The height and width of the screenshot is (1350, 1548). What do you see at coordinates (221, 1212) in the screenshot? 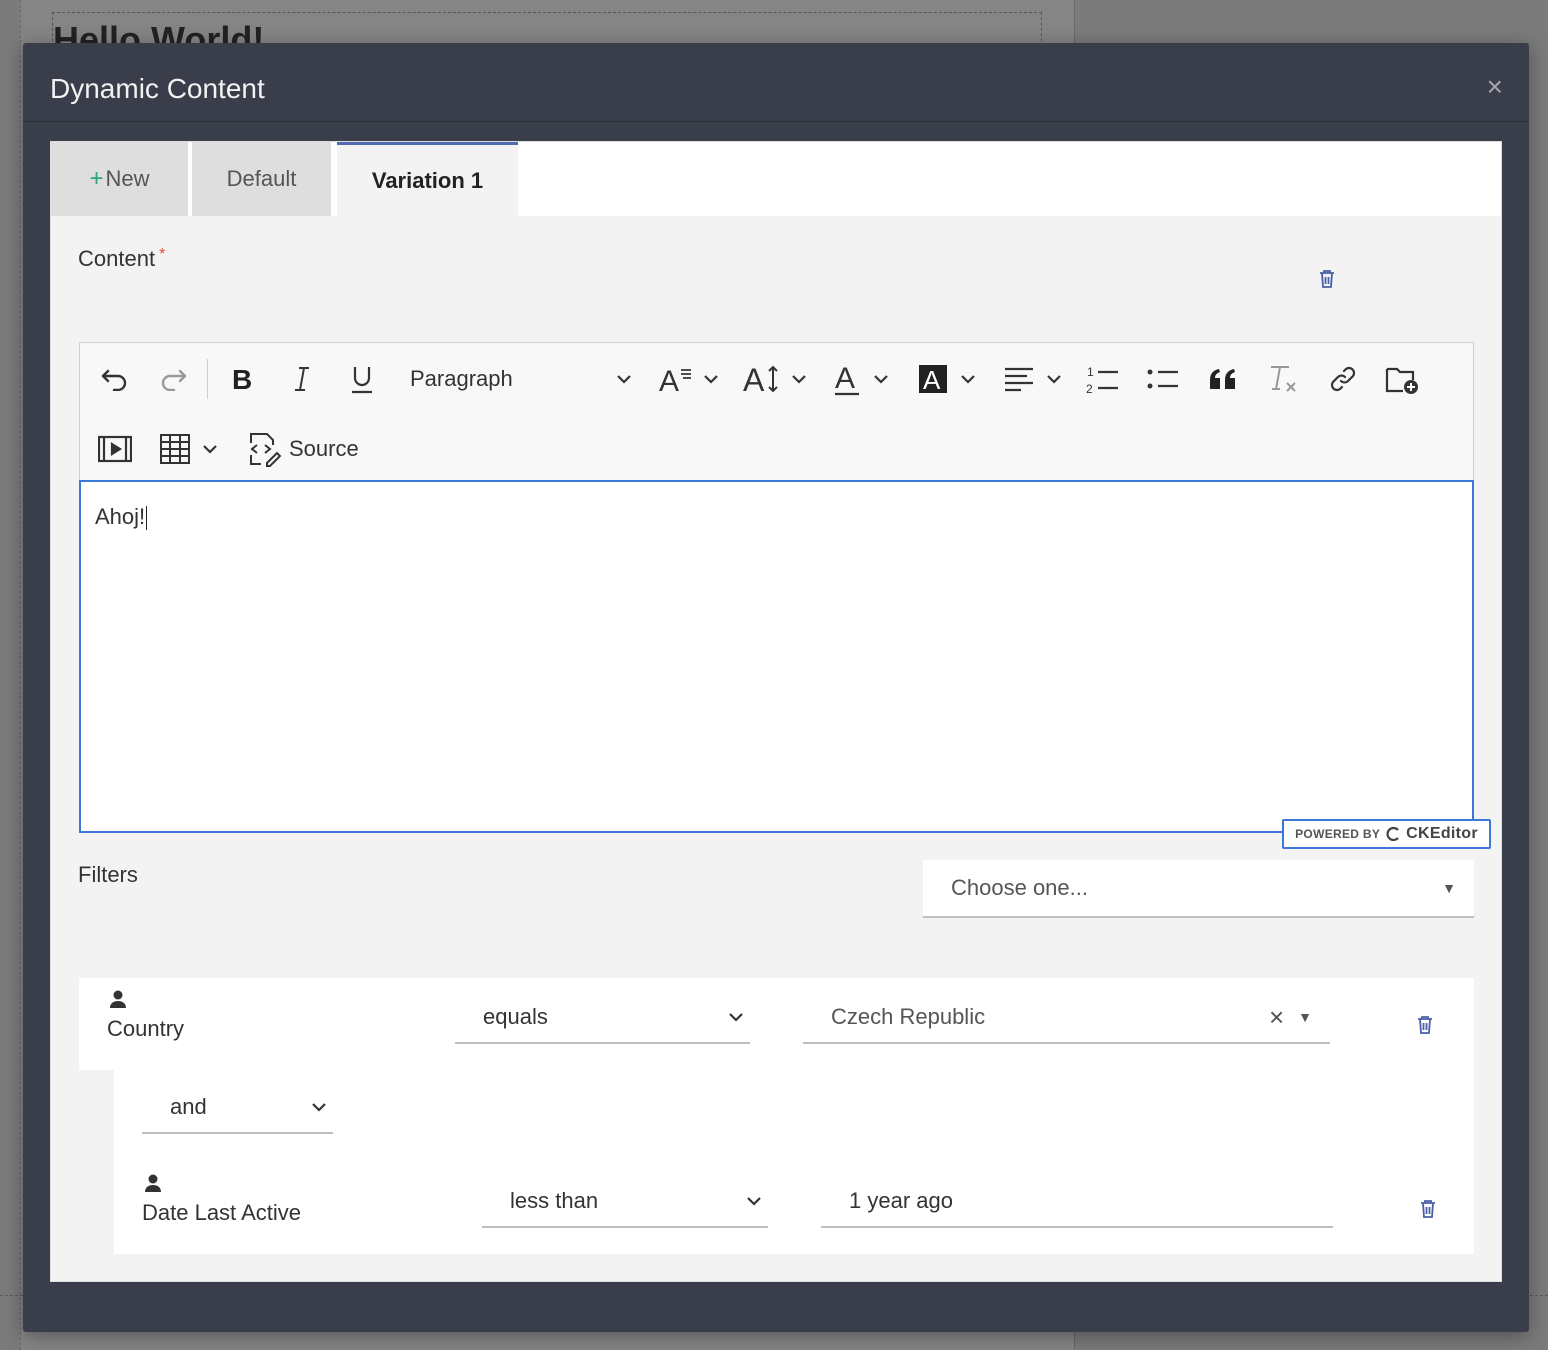
I see `filter-field-label: Date Last Active` at bounding box center [221, 1212].